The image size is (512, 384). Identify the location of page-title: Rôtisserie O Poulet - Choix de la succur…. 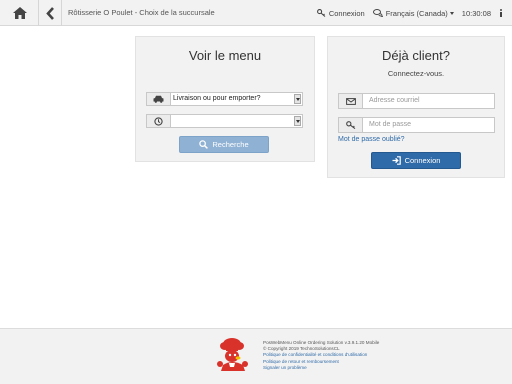
(141, 12).